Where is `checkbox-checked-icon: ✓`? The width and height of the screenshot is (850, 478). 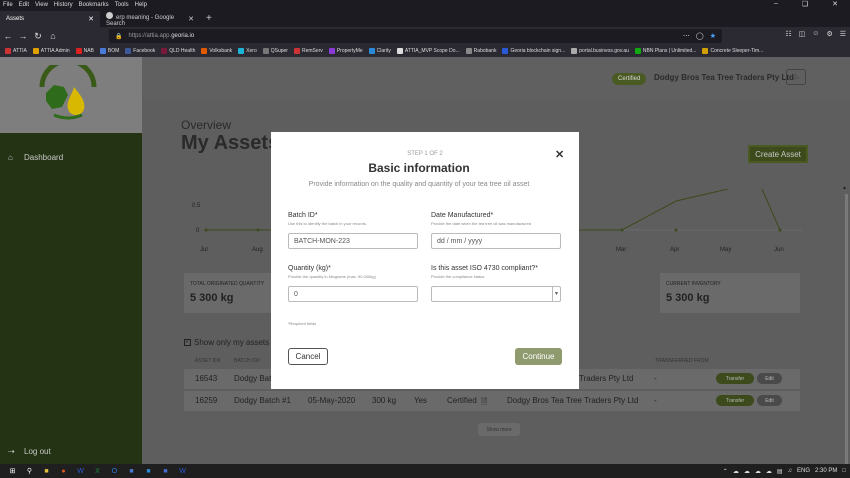
checkbox-checked-icon: ✓ is located at coordinates (187, 342).